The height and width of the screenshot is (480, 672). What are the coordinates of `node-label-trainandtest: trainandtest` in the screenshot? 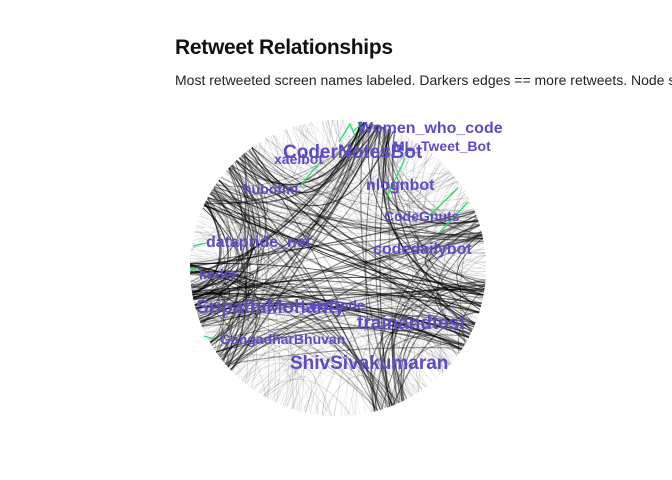 It's located at (411, 323).